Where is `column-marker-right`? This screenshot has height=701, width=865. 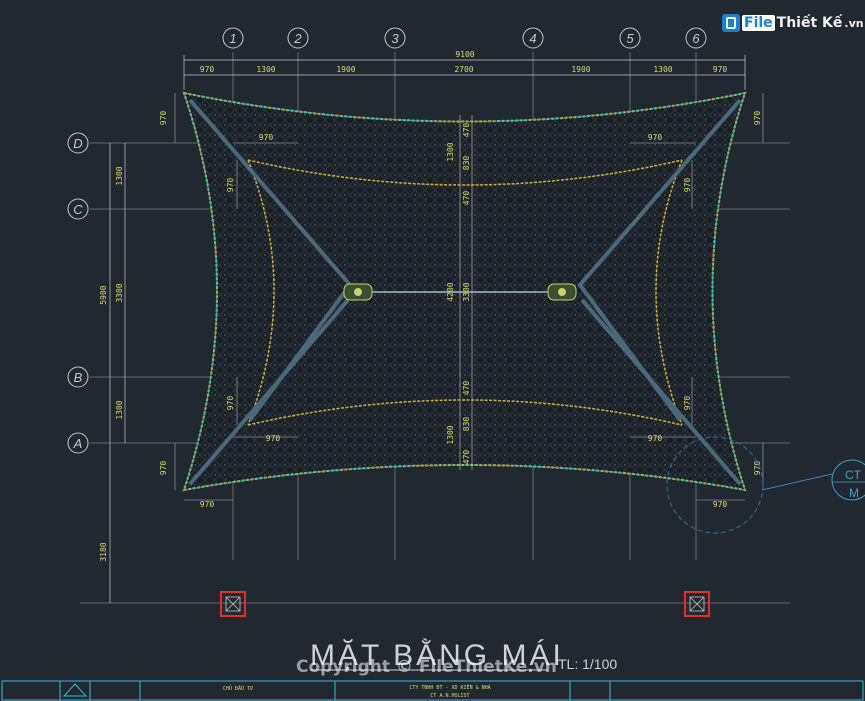
column-marker-right is located at coordinates (697, 604).